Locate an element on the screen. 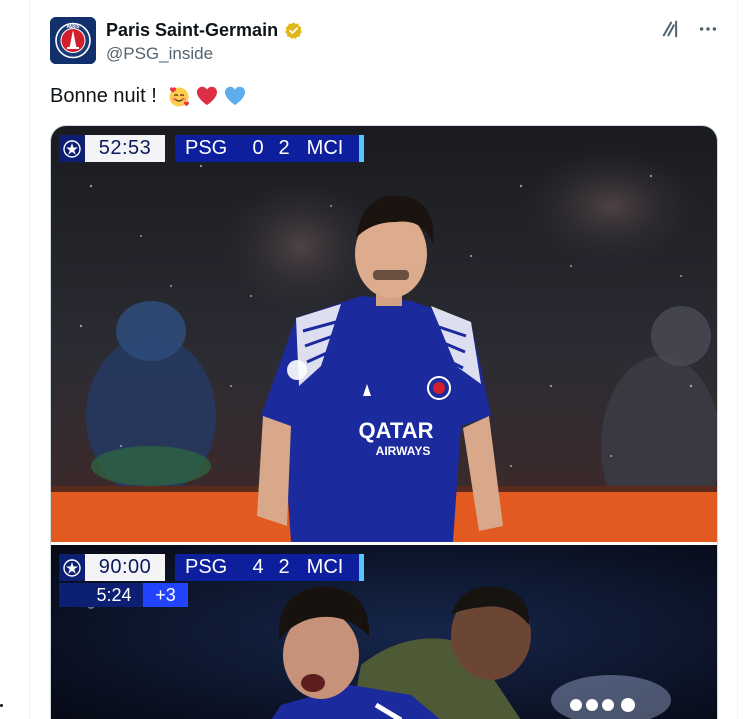 This screenshot has width=750, height=719. display-name: Paris Saint-Germain is located at coordinates (192, 30).